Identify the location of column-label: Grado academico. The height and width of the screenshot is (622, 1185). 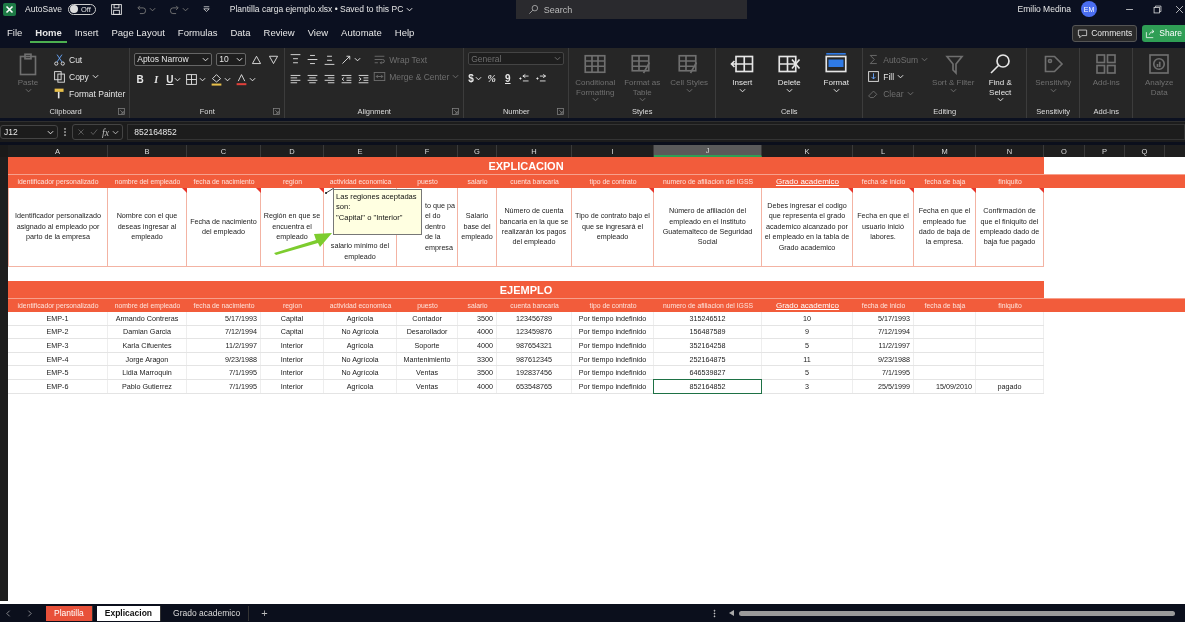
(807, 182).